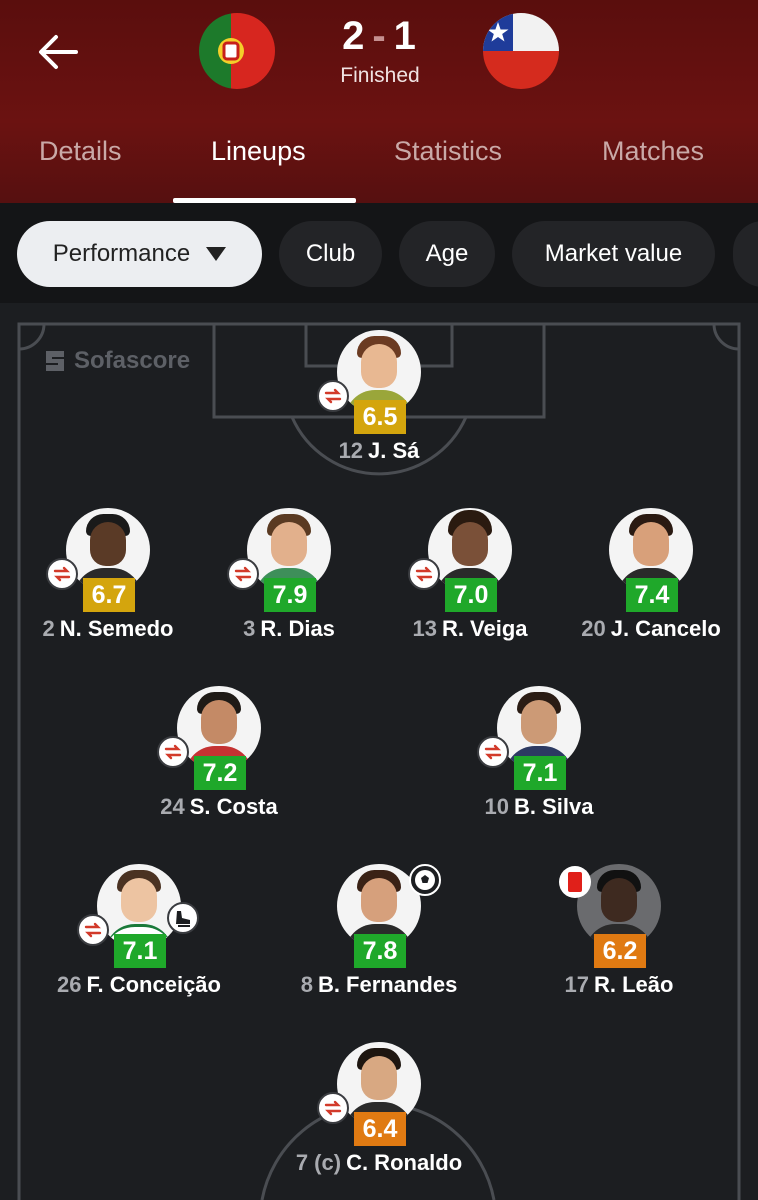  I want to click on player-name: J. Sá, so click(394, 450).